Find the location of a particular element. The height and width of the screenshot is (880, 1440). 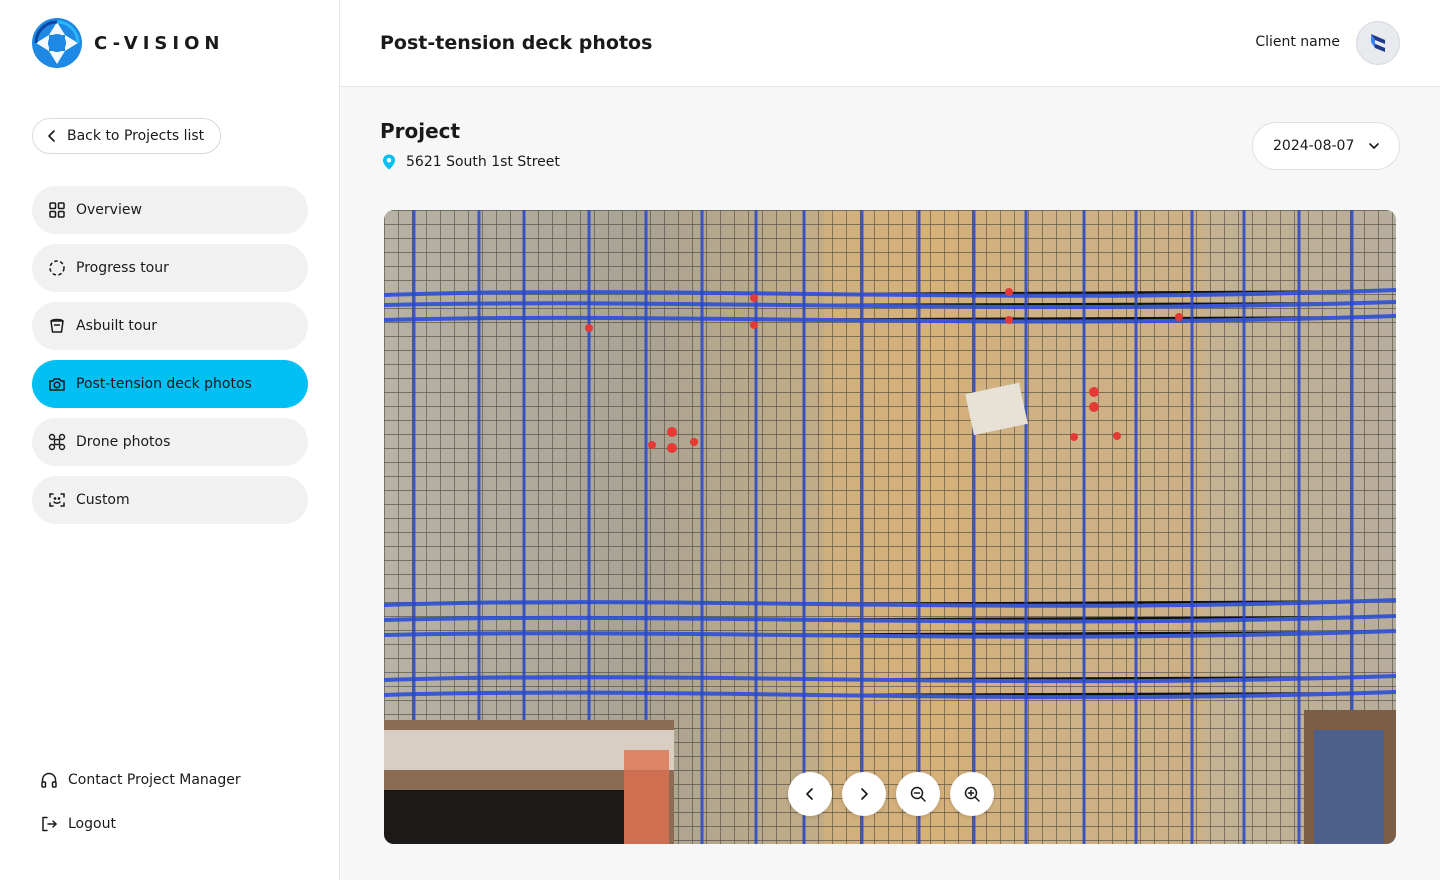

location-pin-icon is located at coordinates (389, 162).